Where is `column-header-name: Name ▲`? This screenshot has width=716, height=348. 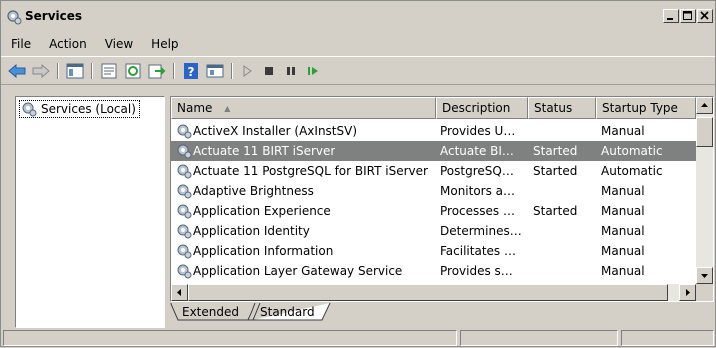
column-header-name: Name ▲ is located at coordinates (303, 108).